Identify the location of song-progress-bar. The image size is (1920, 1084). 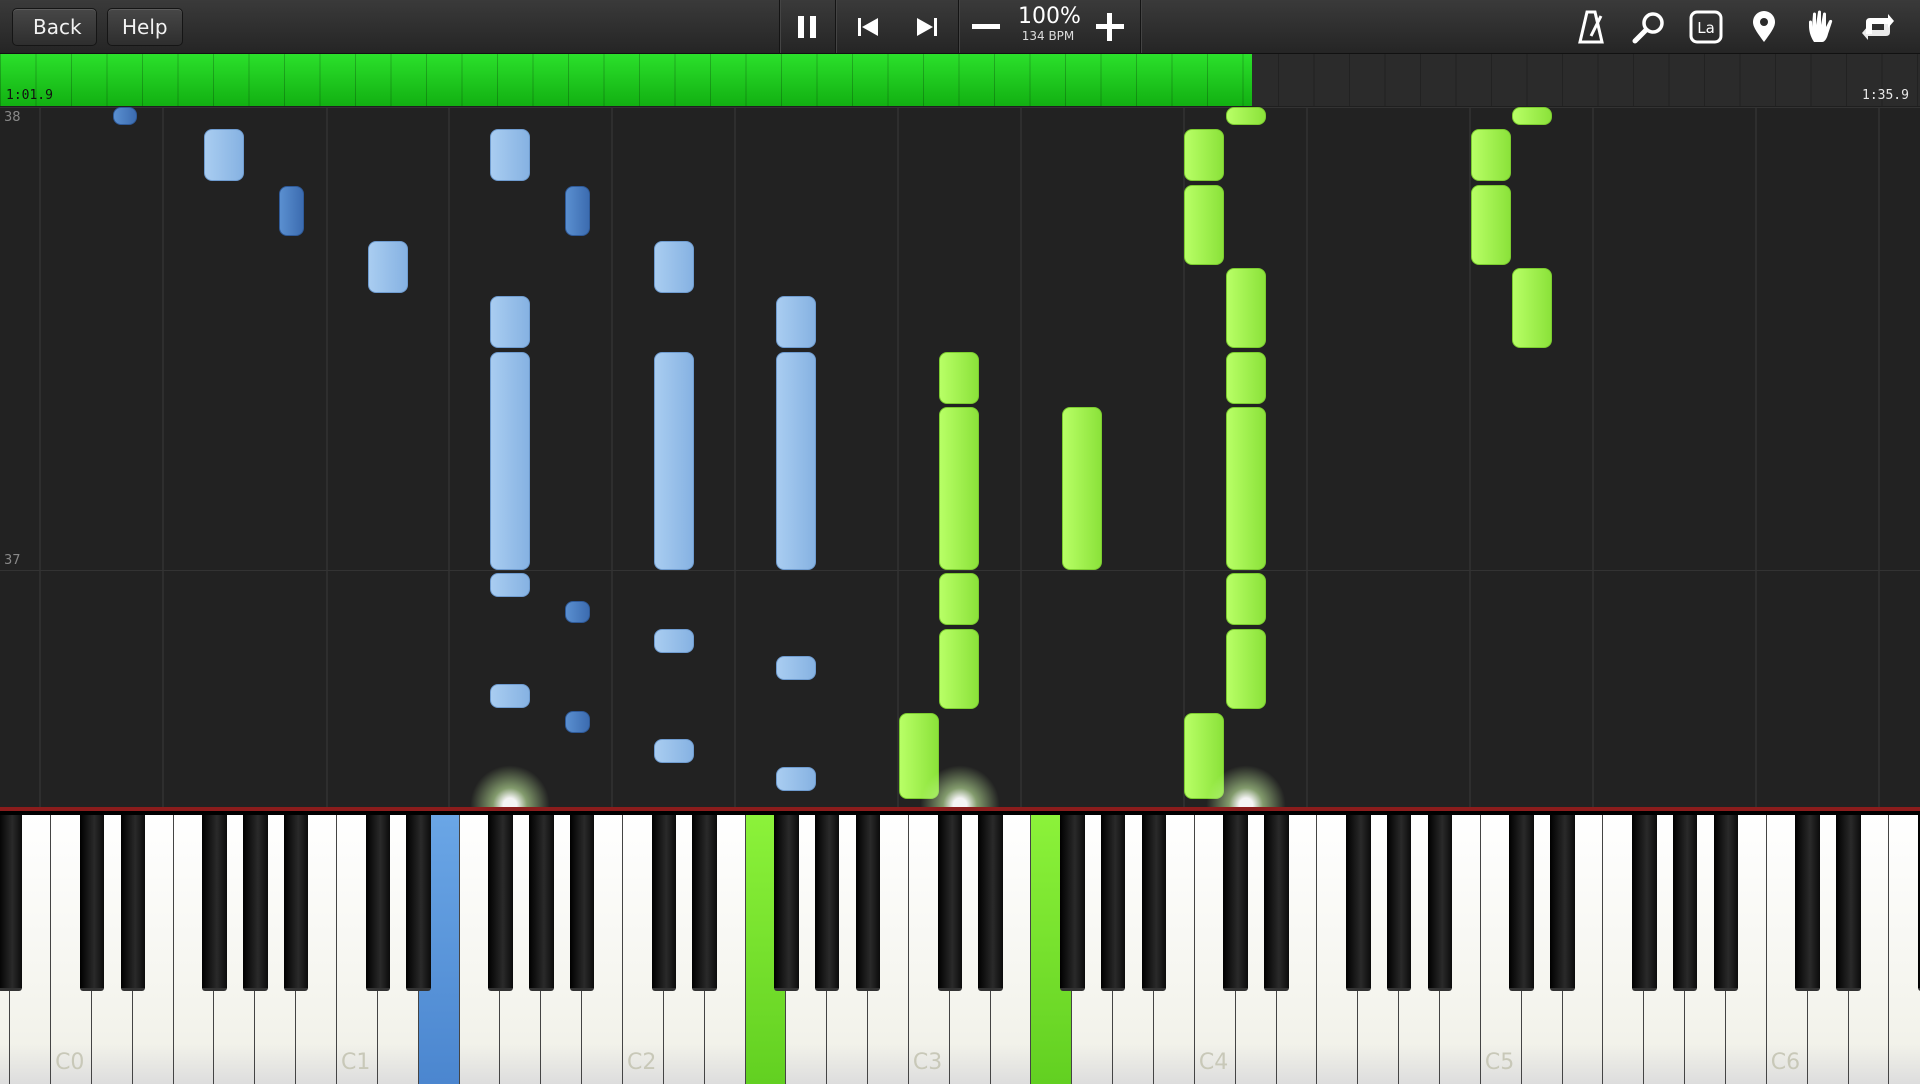
(960, 80).